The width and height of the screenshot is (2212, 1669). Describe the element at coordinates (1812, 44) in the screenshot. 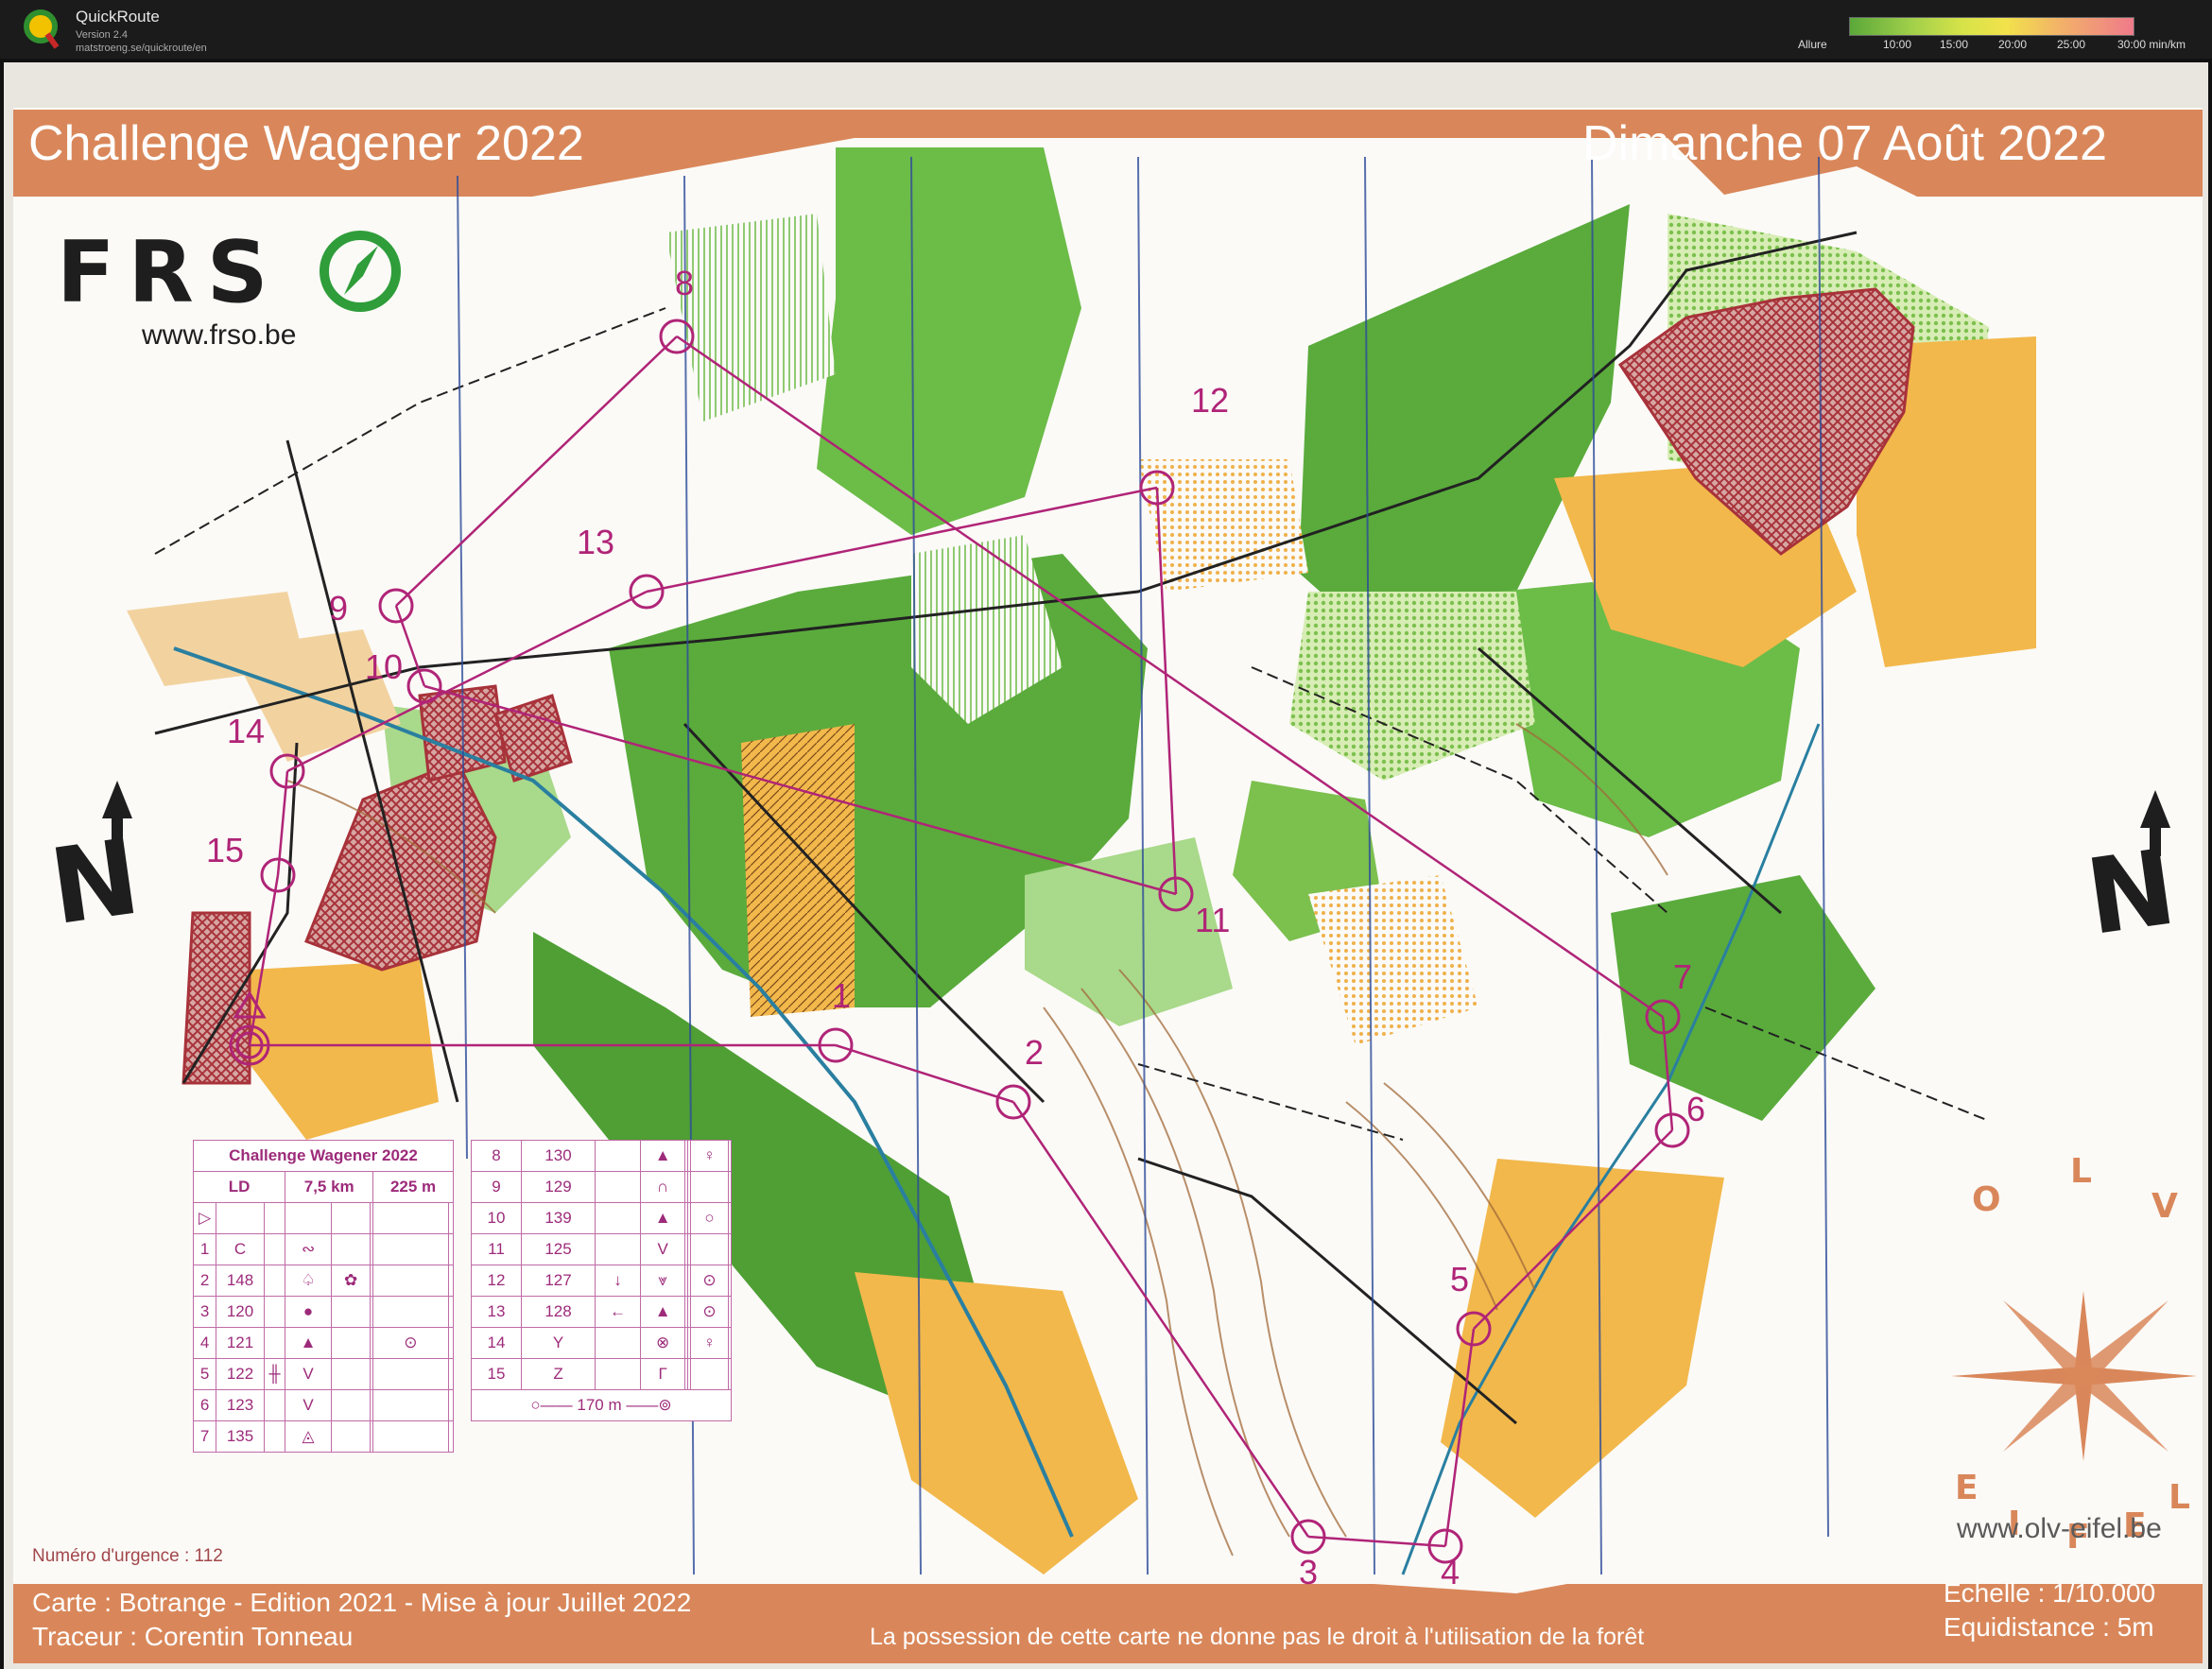

I see `pace-legend-label: Allure` at that location.